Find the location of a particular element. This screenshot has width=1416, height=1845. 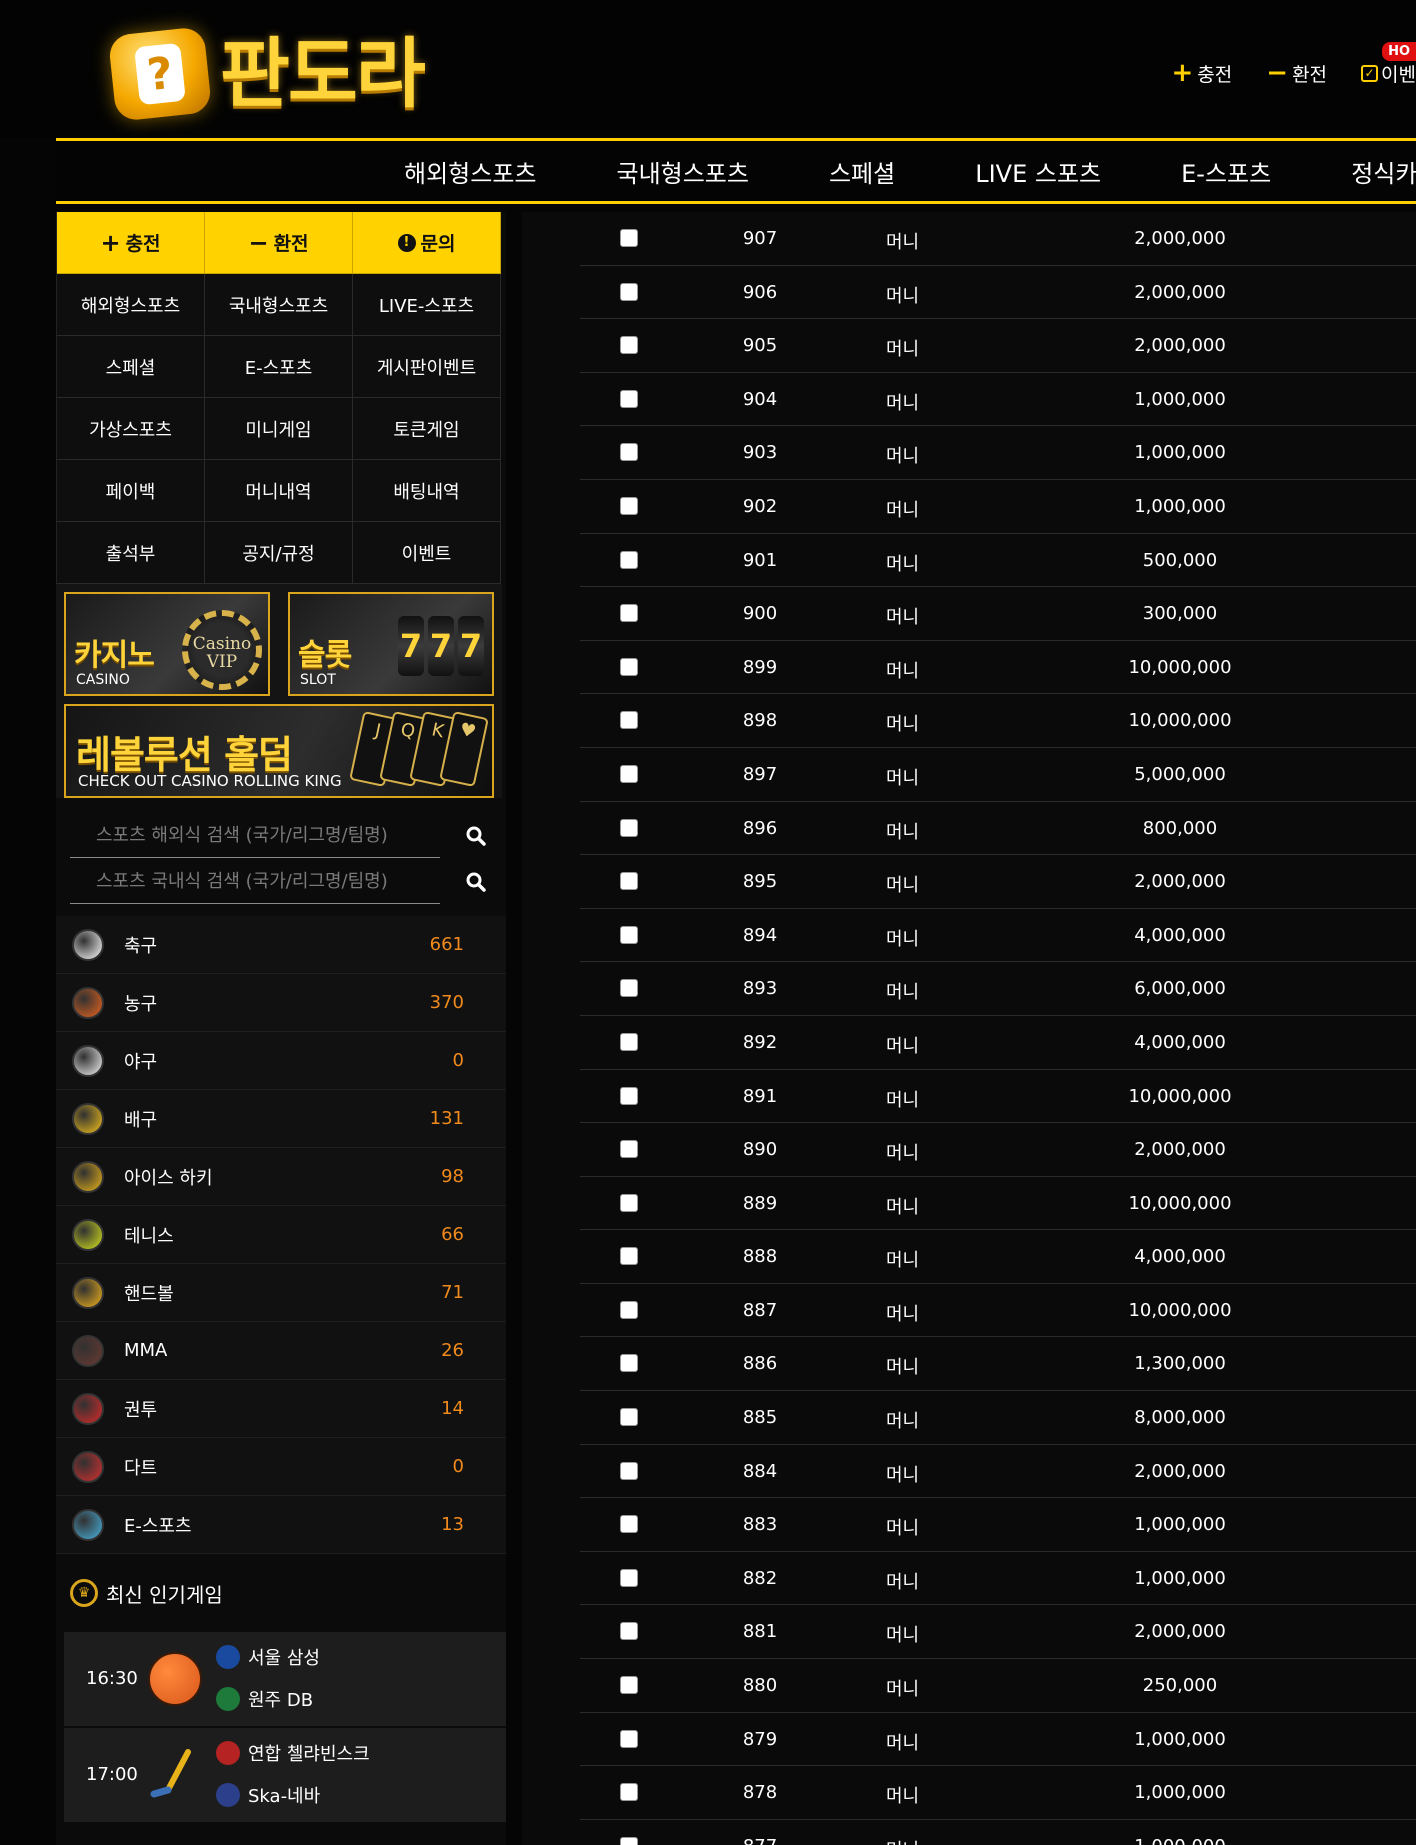

sport-item: 배구 131 is located at coordinates (281, 1119).